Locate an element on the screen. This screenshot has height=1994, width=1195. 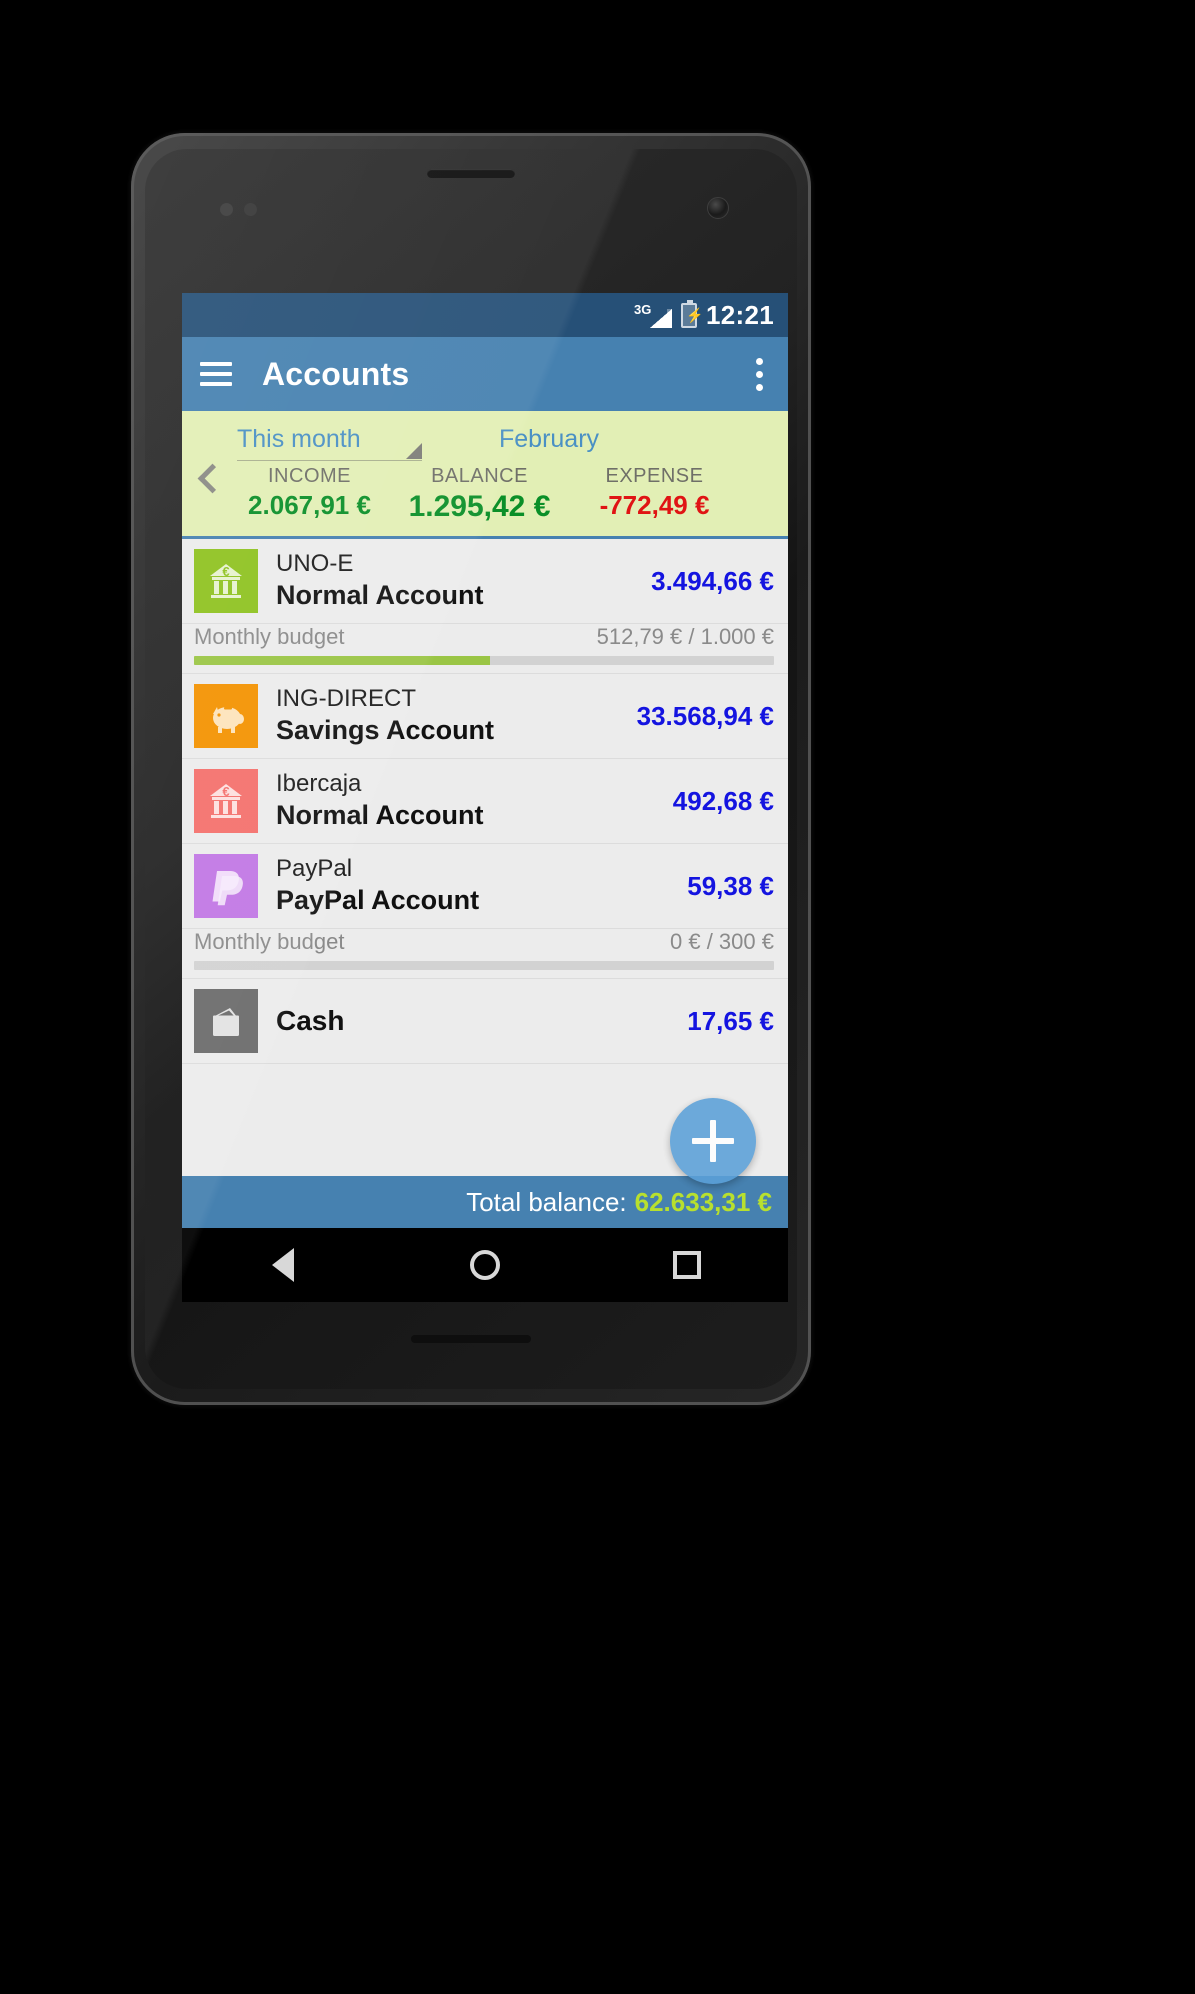
account-row-ibercaja: € Ibercaja Normal Account 492,68 € is located at coordinates (485, 801).